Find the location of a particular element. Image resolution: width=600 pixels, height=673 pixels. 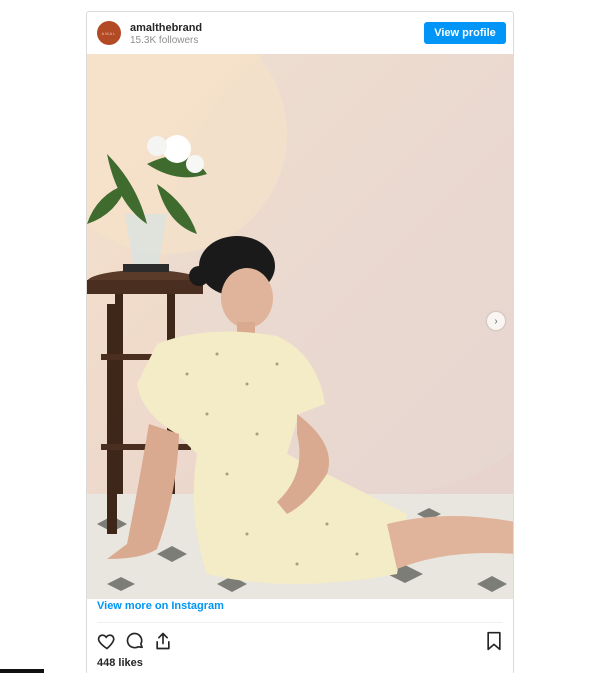

comment-button is located at coordinates (135, 641).